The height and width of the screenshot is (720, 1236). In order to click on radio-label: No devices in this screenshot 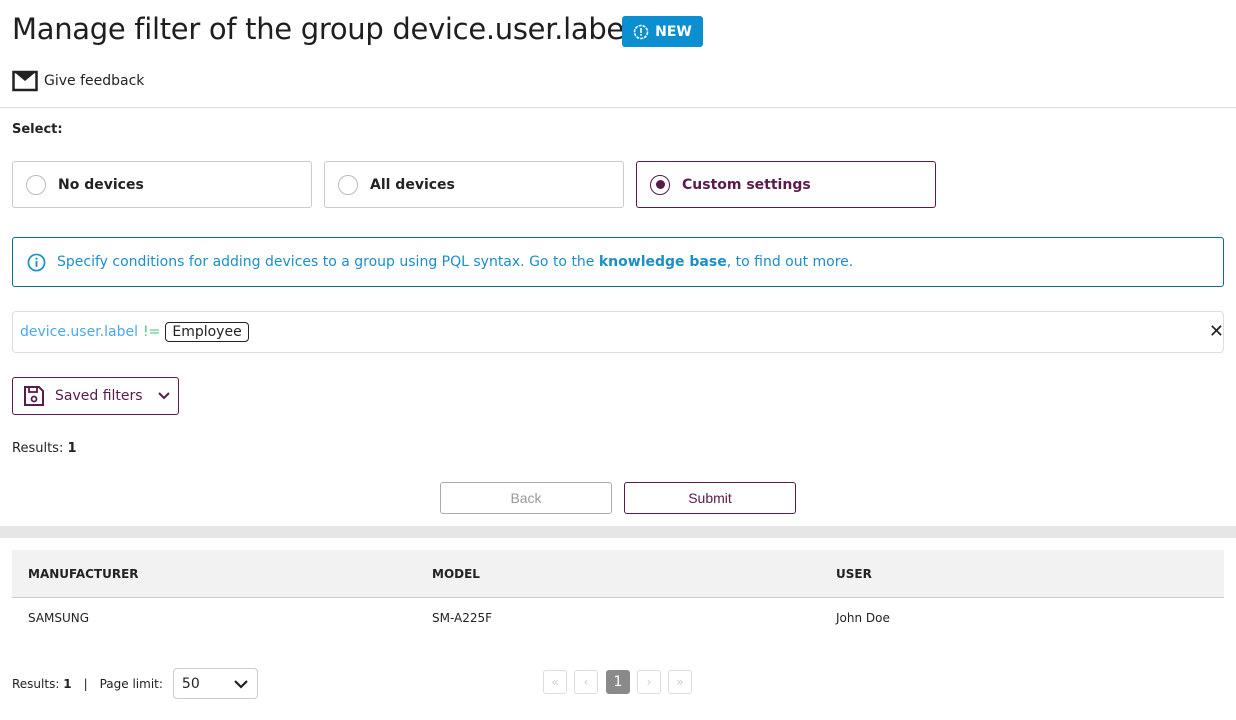, I will do `click(101, 184)`.